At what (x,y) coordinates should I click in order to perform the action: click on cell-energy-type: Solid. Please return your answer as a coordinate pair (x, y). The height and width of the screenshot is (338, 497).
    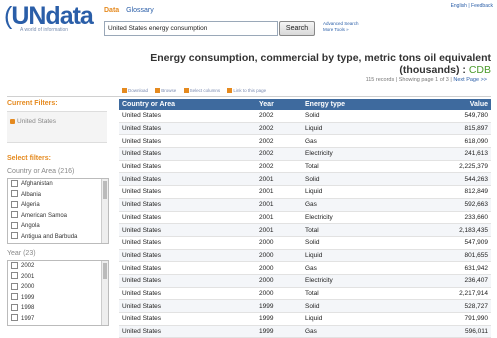
    Looking at the image, I should click on (357, 116).